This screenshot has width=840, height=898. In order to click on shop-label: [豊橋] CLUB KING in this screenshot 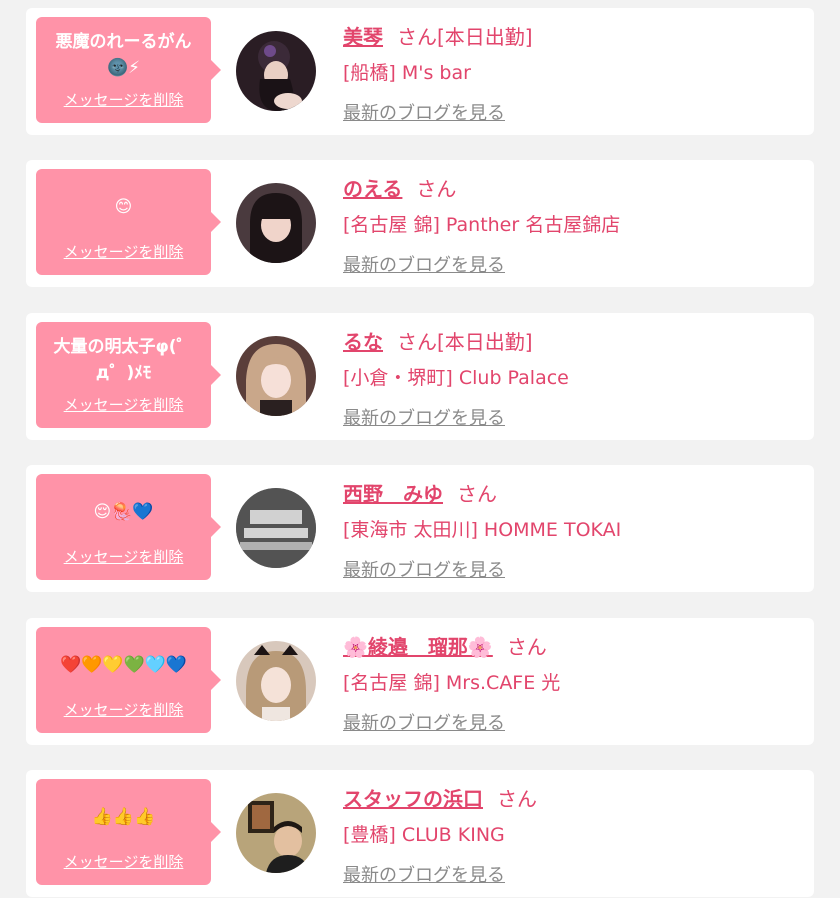, I will do `click(424, 835)`.